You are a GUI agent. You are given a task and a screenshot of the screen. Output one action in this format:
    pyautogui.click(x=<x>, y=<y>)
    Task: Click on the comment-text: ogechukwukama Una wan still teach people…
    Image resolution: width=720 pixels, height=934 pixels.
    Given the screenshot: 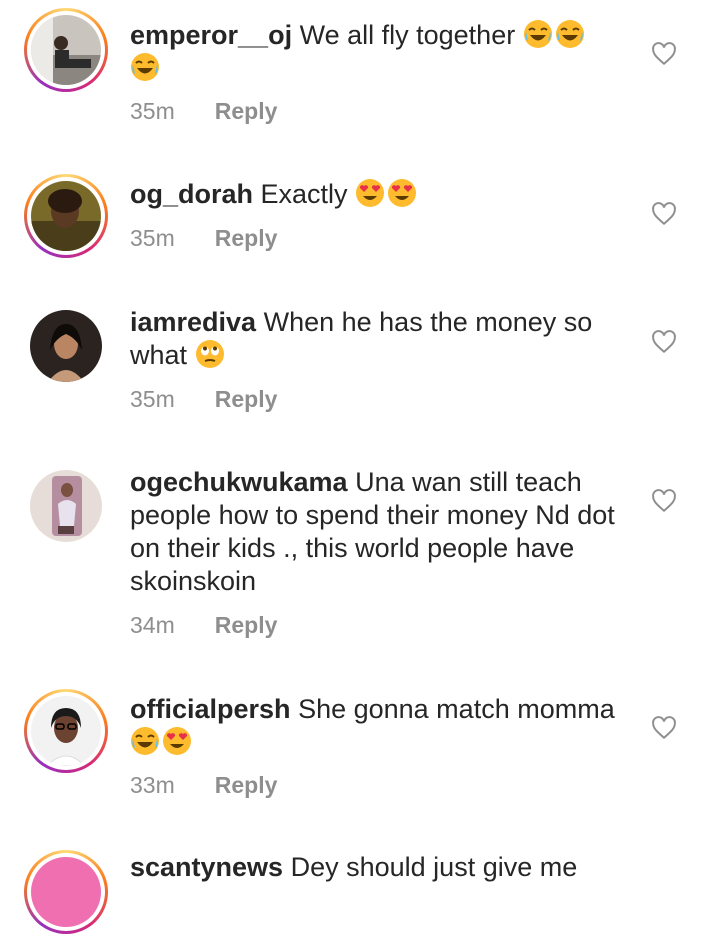 What is the action you would take?
    pyautogui.click(x=380, y=532)
    